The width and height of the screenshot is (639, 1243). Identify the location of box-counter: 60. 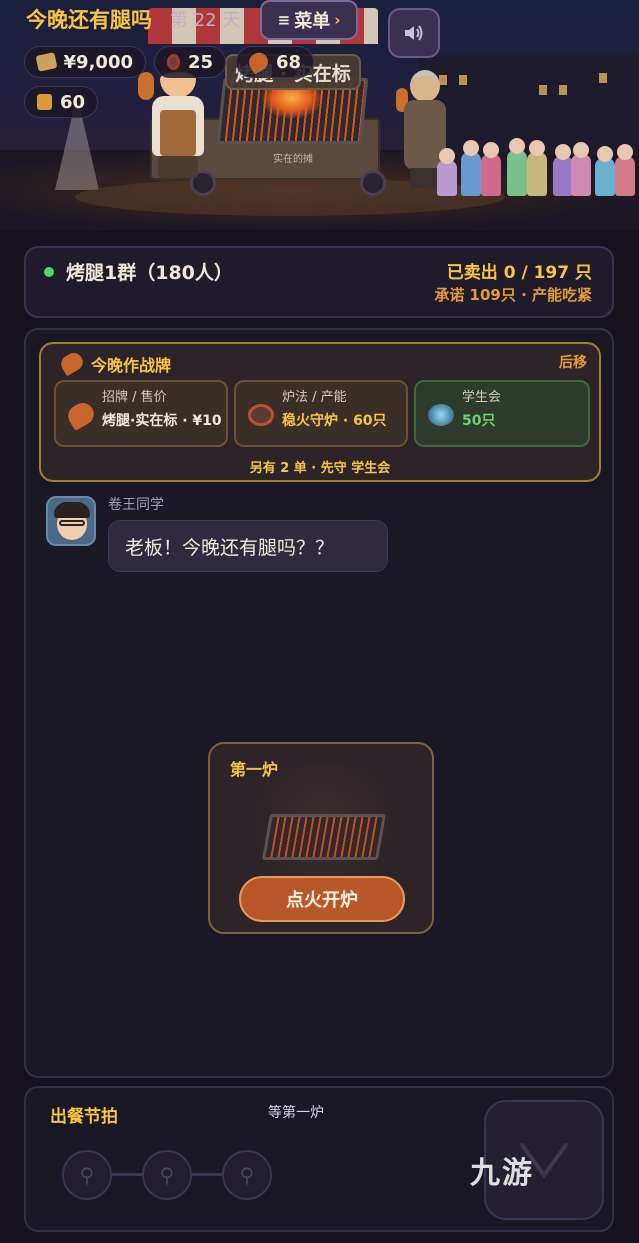
(61, 102).